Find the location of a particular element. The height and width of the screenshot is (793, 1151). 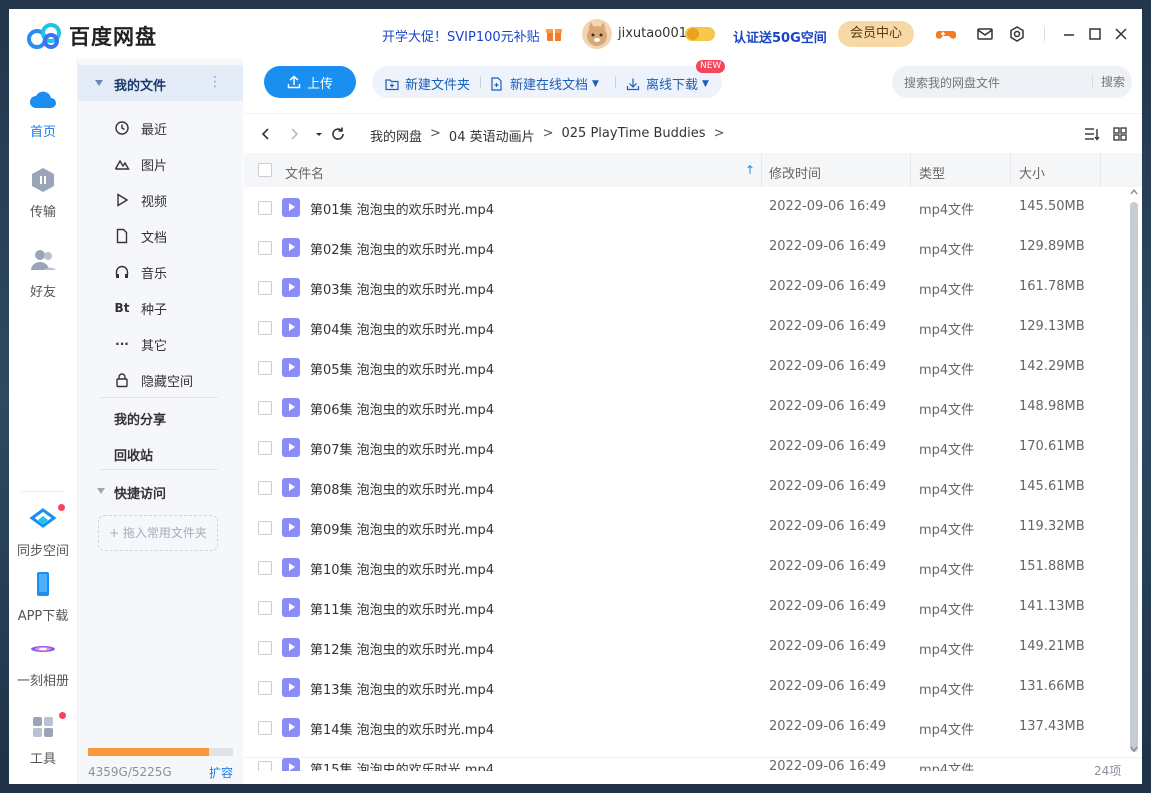

upload-button: 上传 is located at coordinates (310, 82).